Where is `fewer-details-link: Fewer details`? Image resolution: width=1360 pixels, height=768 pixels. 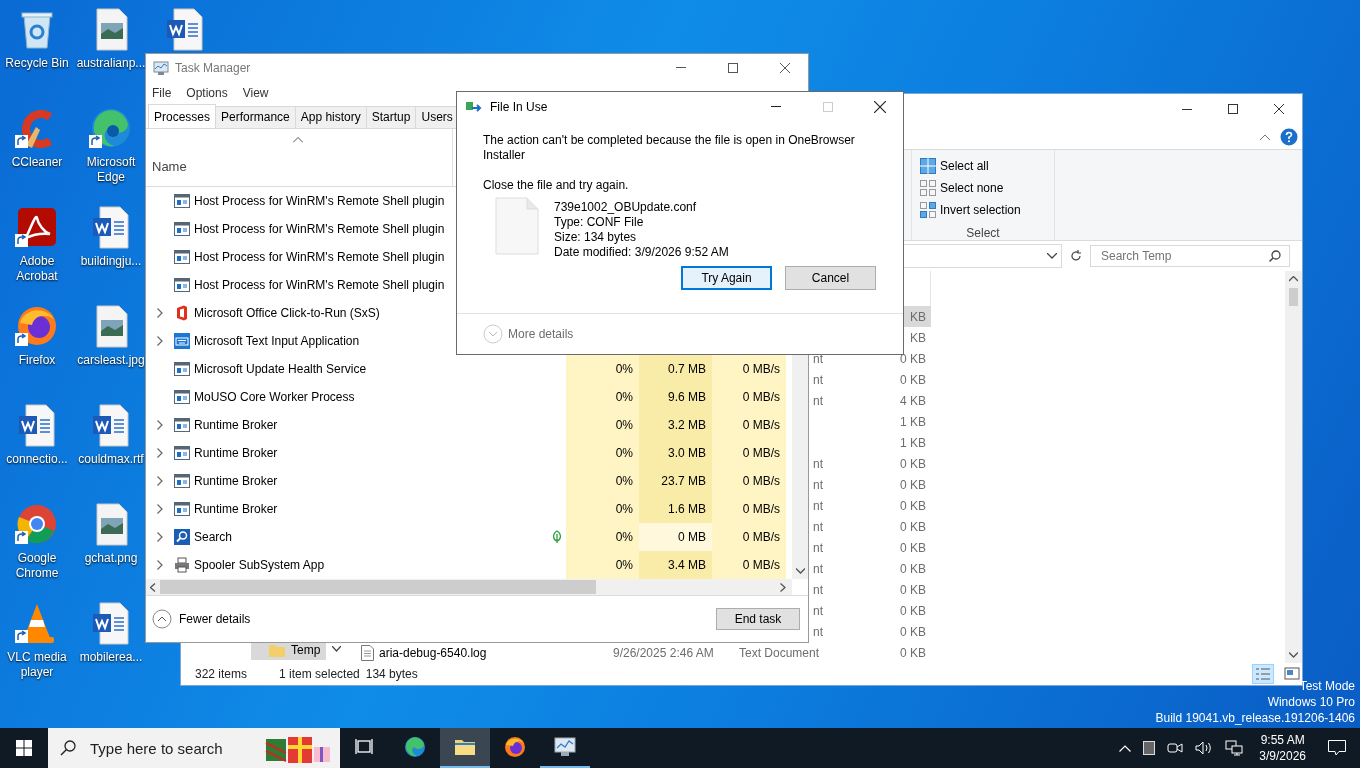
fewer-details-link: Fewer details is located at coordinates (215, 619).